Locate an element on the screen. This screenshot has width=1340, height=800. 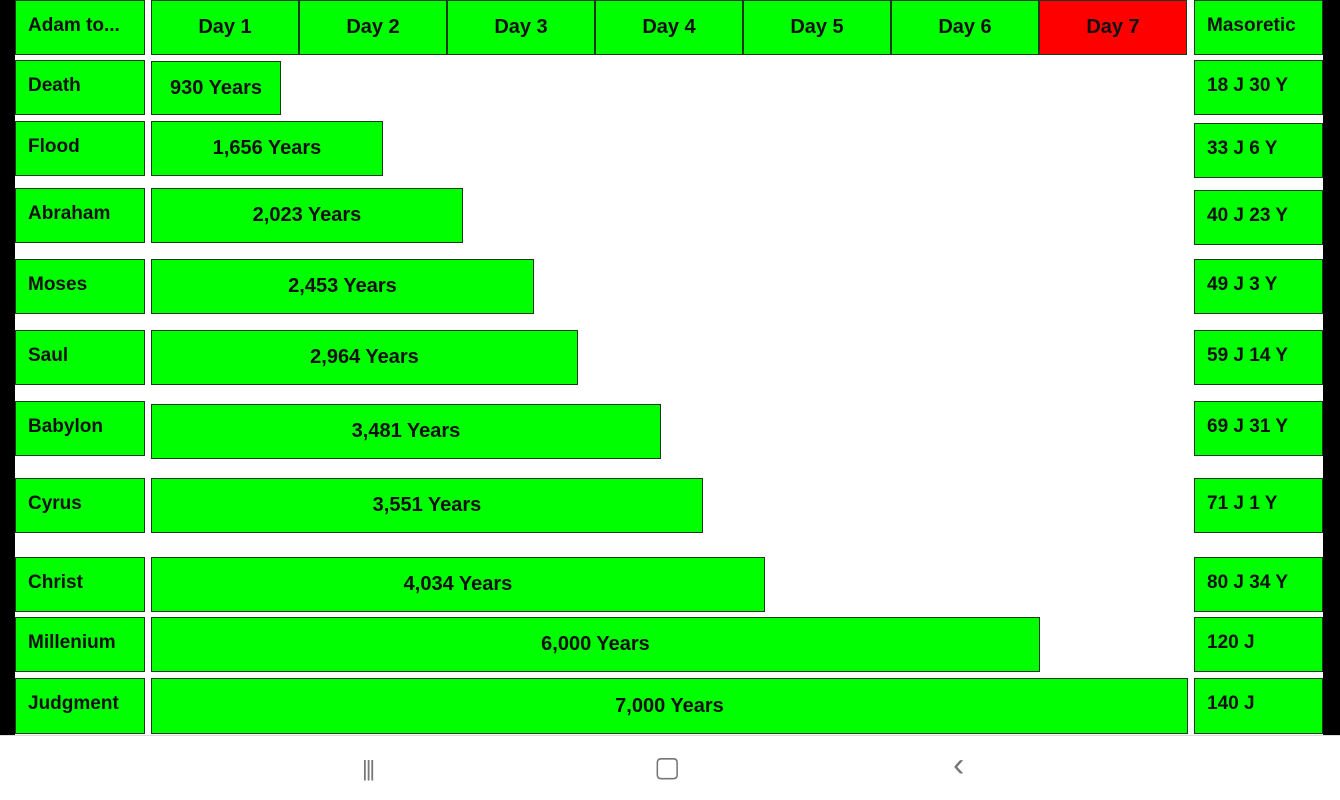
years-bar: 6,000 Years is located at coordinates (595, 644).